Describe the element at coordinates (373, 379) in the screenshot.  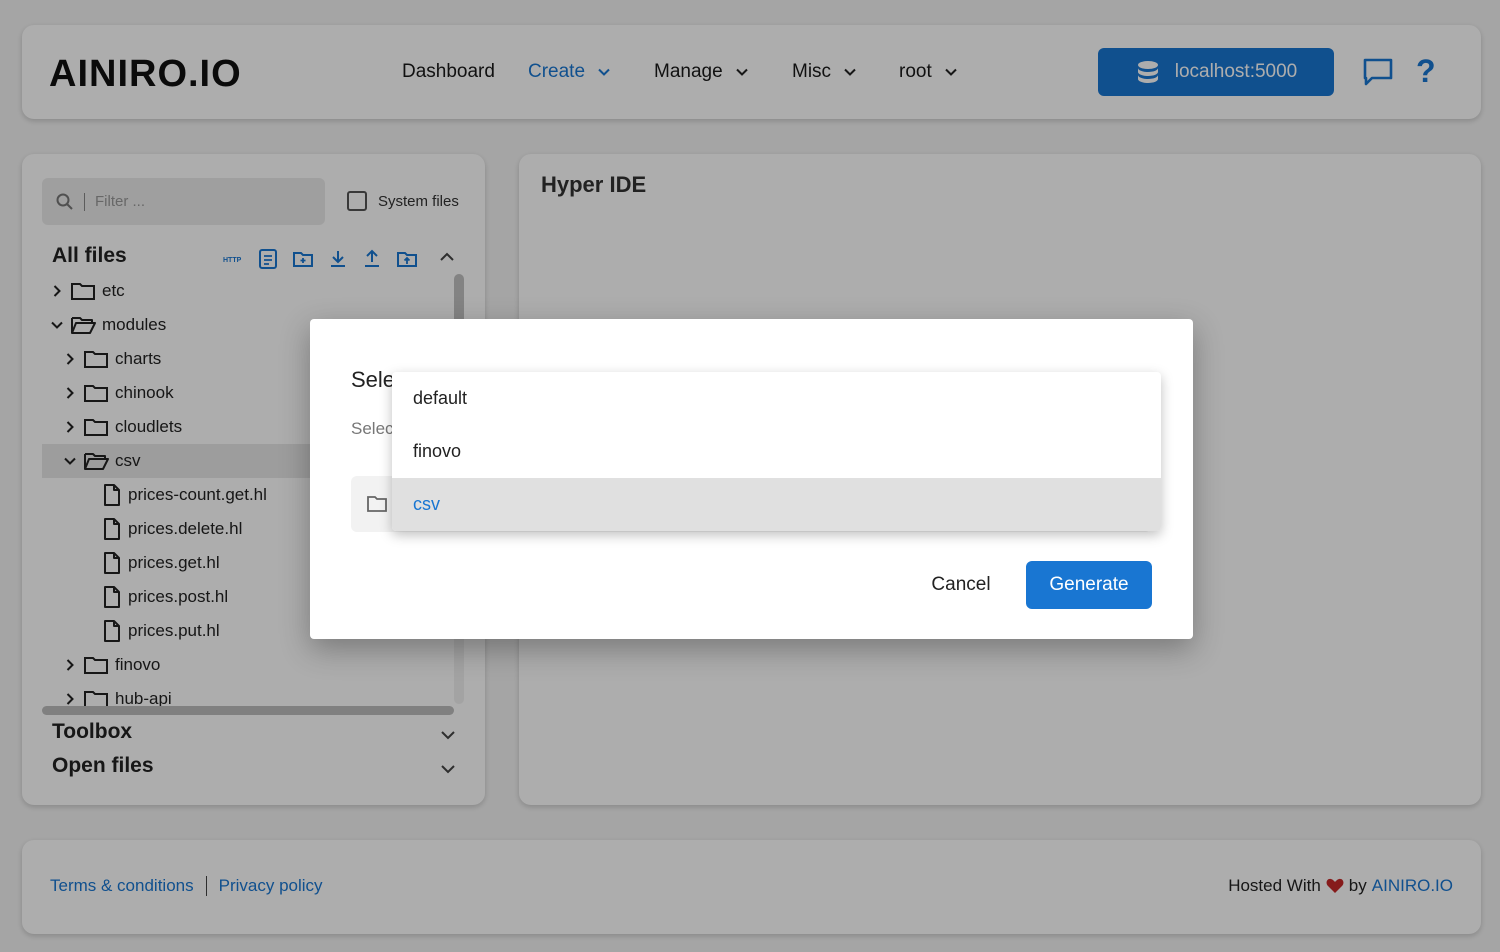
I see `dialog-title: Sele` at that location.